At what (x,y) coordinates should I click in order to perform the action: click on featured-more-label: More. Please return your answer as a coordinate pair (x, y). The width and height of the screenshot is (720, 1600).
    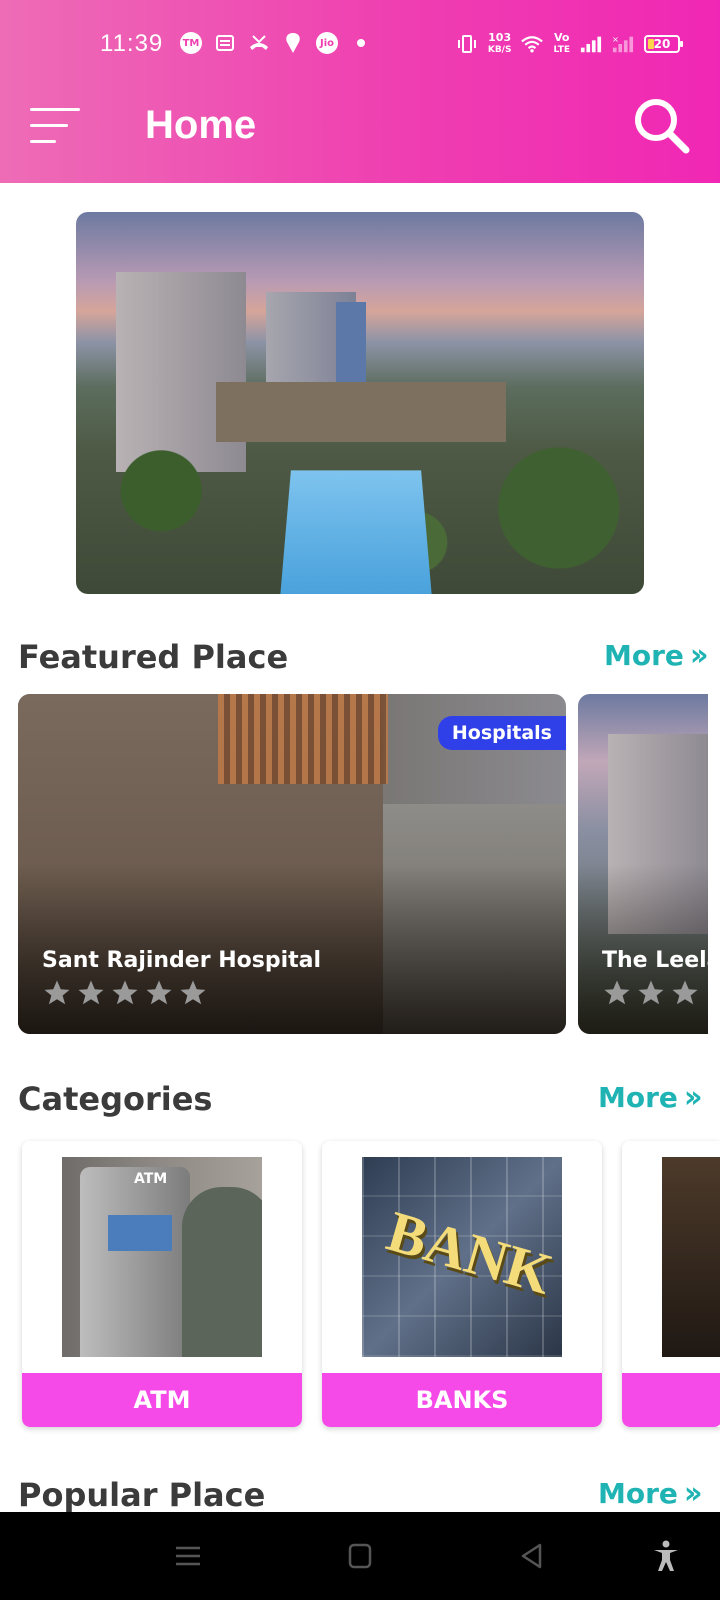
    Looking at the image, I should click on (644, 655).